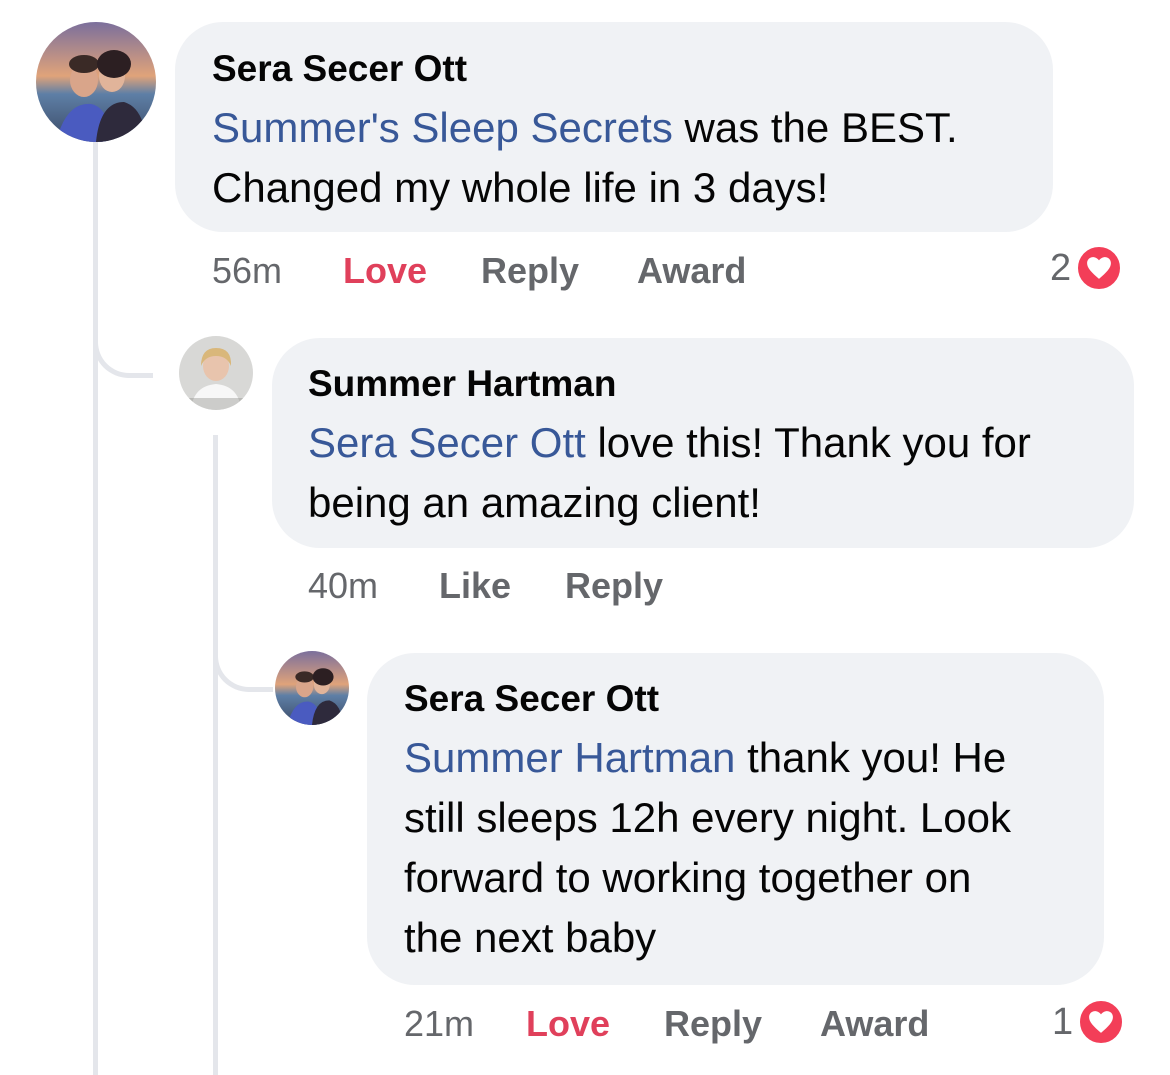  I want to click on reaction-summary: 1, so click(1089, 1022).